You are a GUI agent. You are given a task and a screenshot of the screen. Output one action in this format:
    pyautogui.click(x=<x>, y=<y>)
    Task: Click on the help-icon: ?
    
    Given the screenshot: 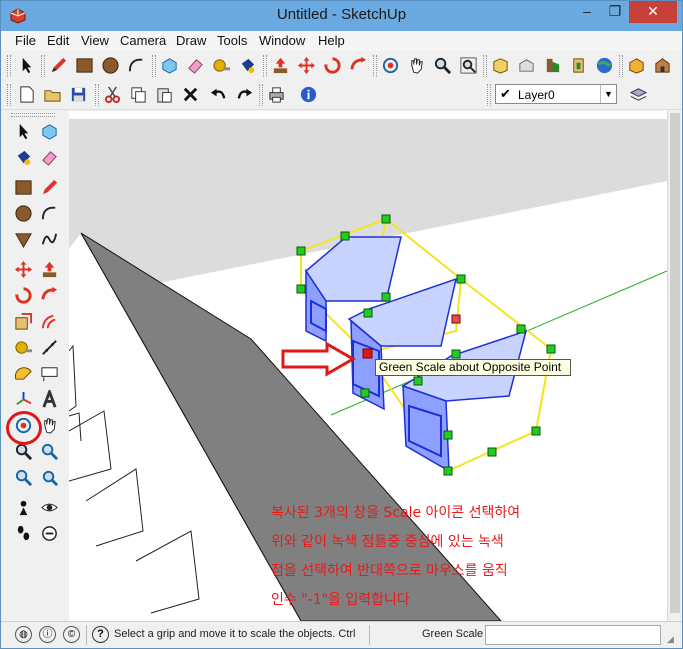 What is the action you would take?
    pyautogui.click(x=100, y=634)
    